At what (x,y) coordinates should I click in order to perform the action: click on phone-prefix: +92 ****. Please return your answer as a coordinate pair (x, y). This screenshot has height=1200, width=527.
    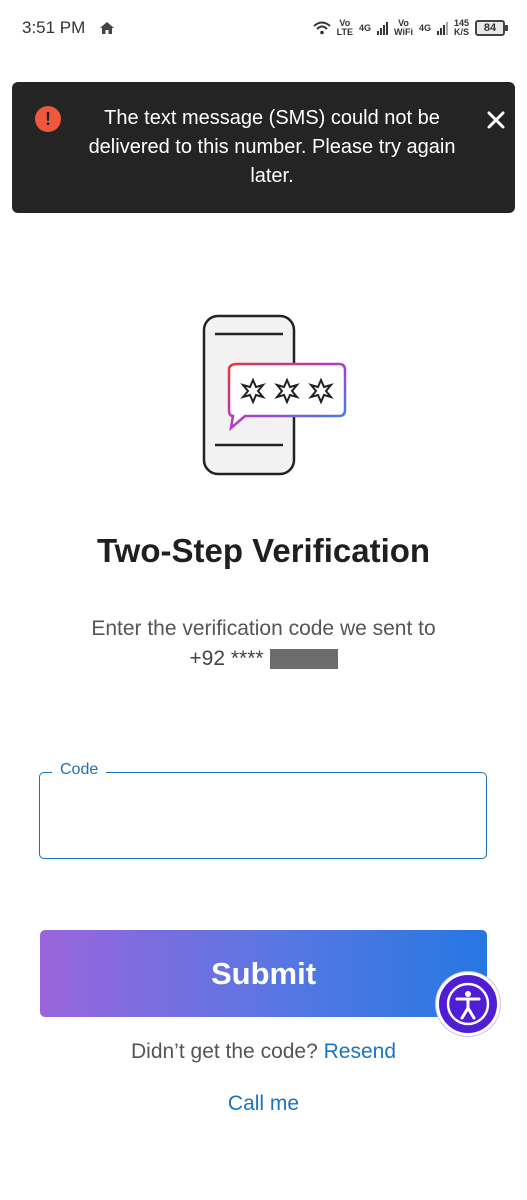
    Looking at the image, I should click on (226, 658).